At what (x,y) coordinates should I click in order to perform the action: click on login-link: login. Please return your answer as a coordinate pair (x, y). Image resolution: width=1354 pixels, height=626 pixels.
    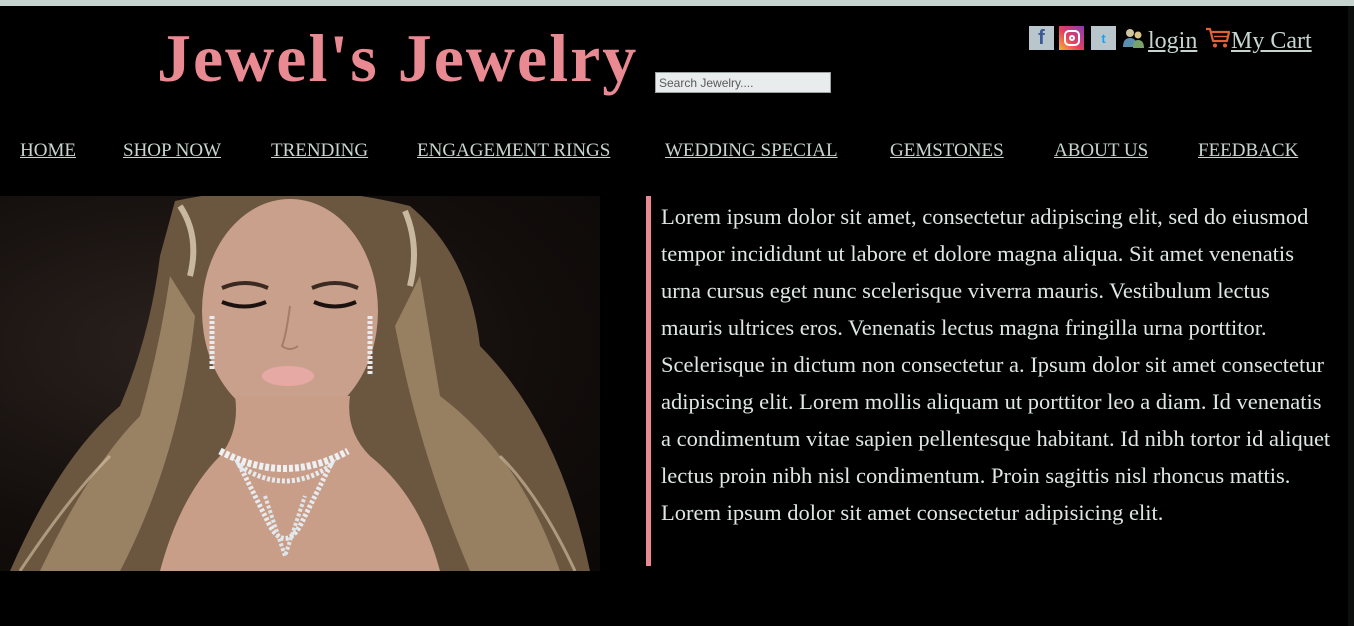
    Looking at the image, I should click on (1172, 41).